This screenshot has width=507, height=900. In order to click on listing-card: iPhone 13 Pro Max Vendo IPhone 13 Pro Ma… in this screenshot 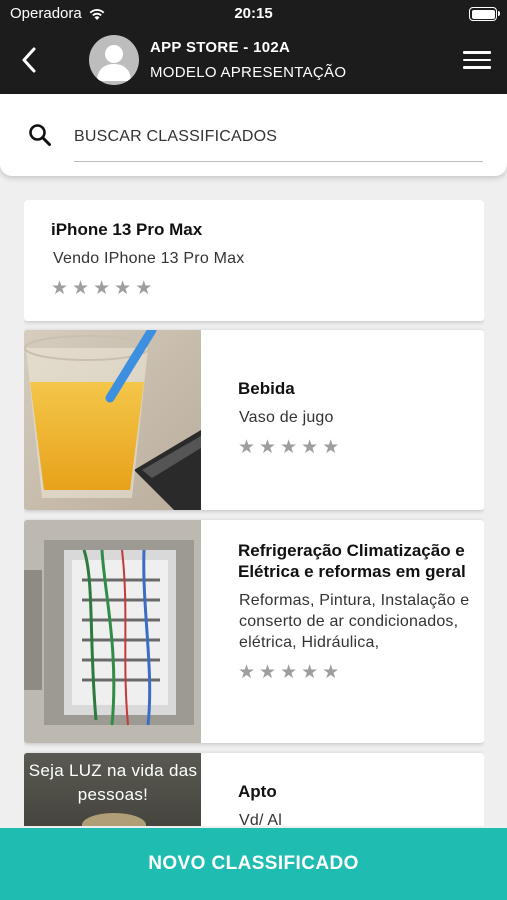, I will do `click(254, 260)`.